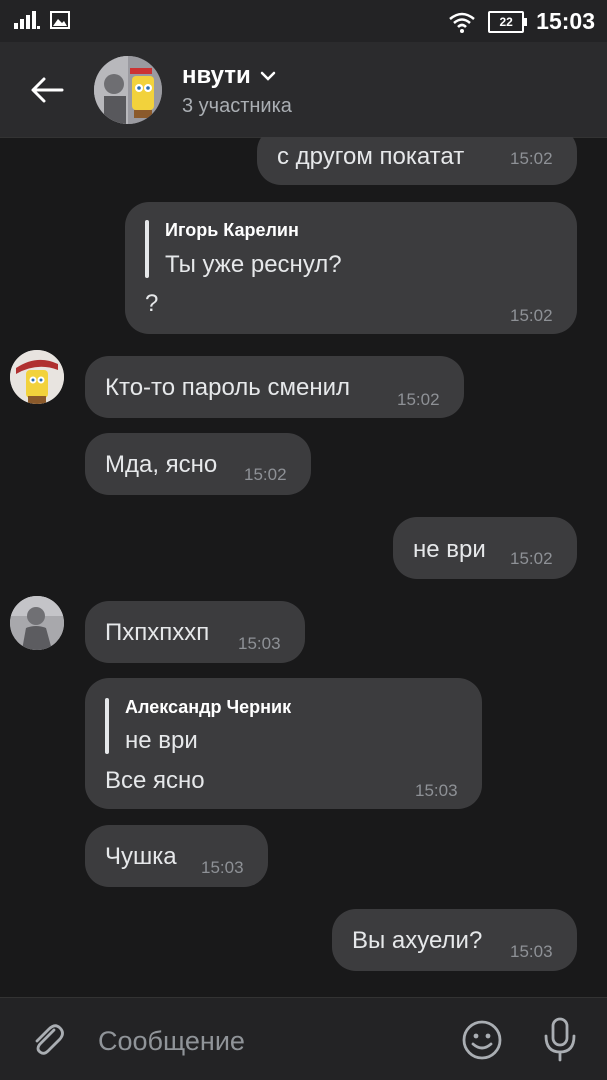 This screenshot has width=607, height=1080. What do you see at coordinates (60, 20) in the screenshot?
I see `image-notification-icon` at bounding box center [60, 20].